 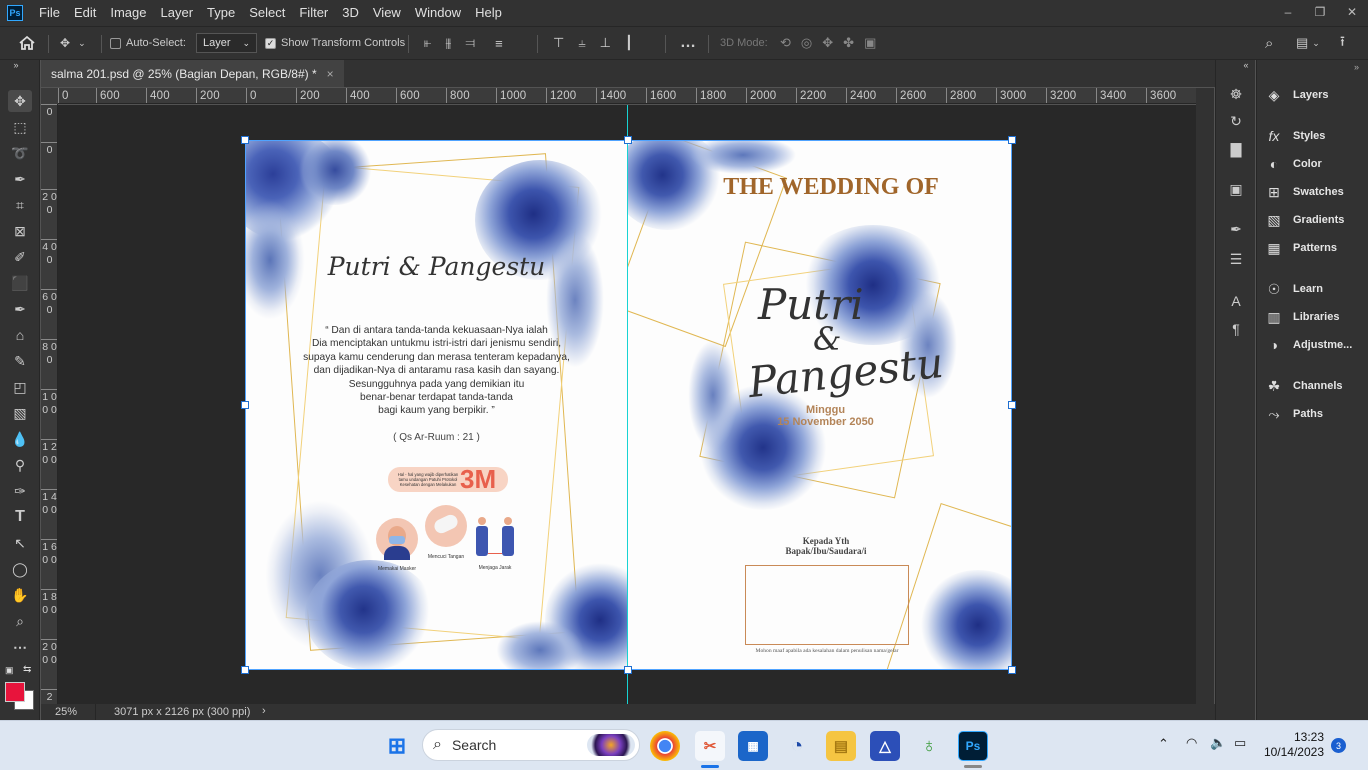 What do you see at coordinates (1246, 65) in the screenshot?
I see `expand-icon: «` at bounding box center [1246, 65].